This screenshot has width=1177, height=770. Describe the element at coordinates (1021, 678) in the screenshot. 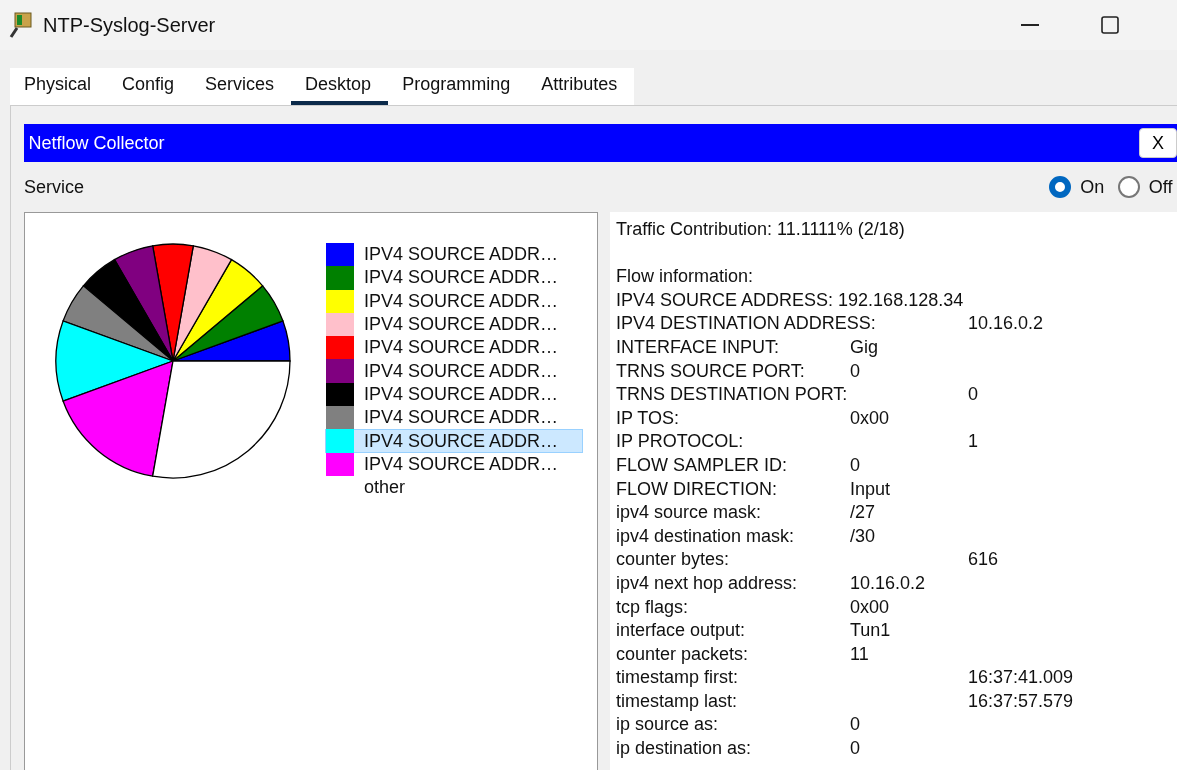

I see `field-value: 16:37:41.009` at that location.